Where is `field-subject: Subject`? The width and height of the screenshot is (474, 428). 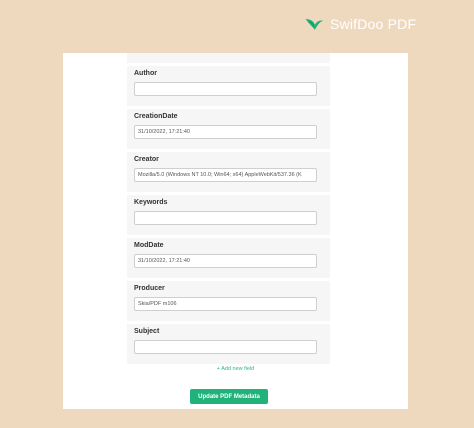 field-subject: Subject is located at coordinates (228, 344).